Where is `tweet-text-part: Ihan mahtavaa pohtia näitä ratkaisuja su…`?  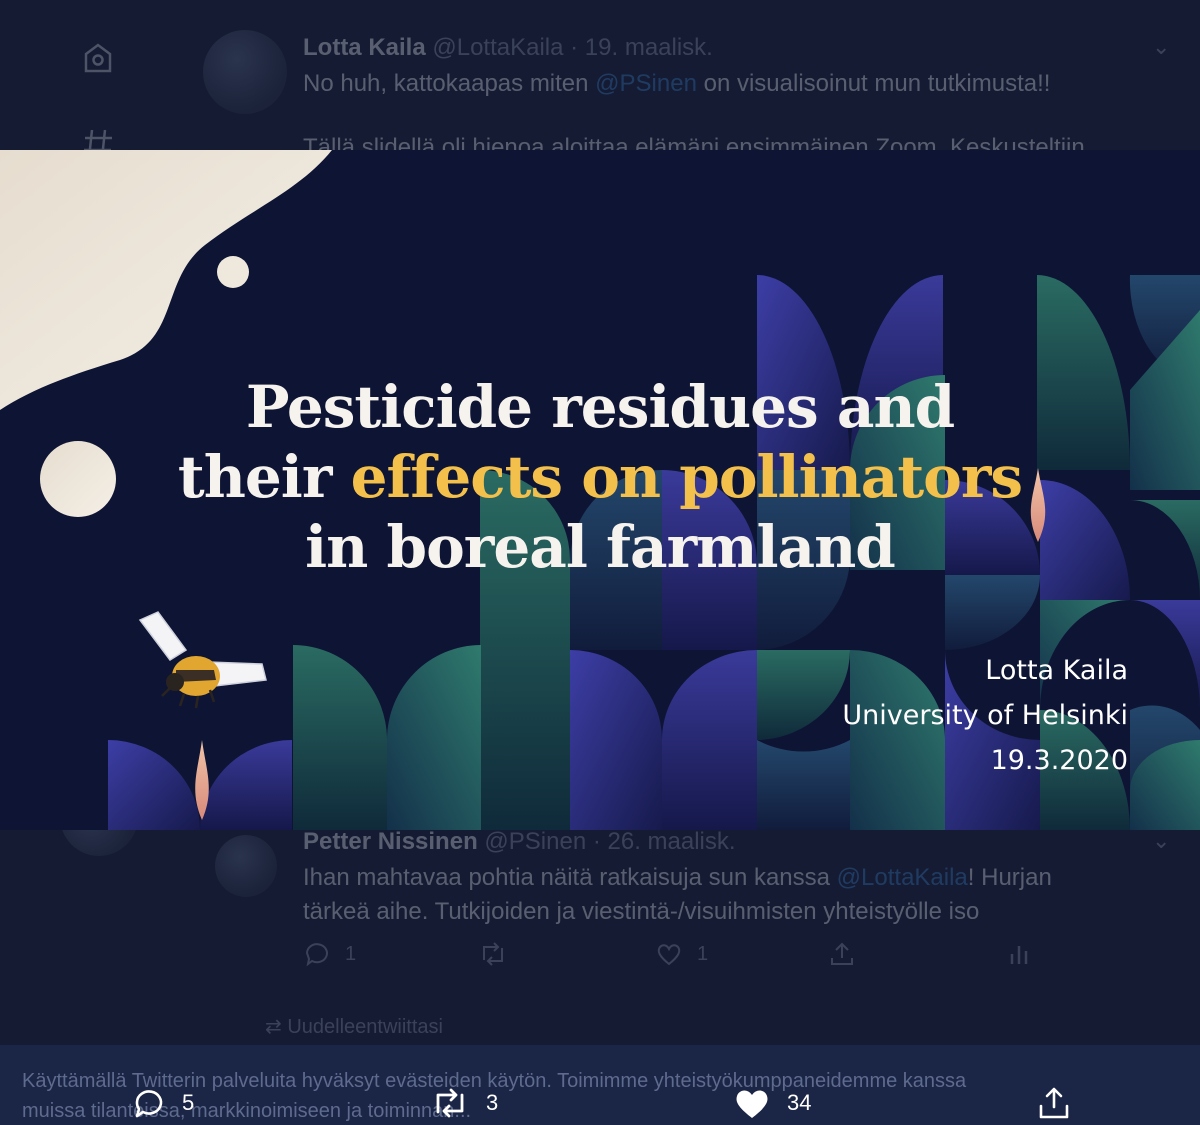
tweet-text-part: Ihan mahtavaa pohtia näitä ratkaisuja su… is located at coordinates (570, 877).